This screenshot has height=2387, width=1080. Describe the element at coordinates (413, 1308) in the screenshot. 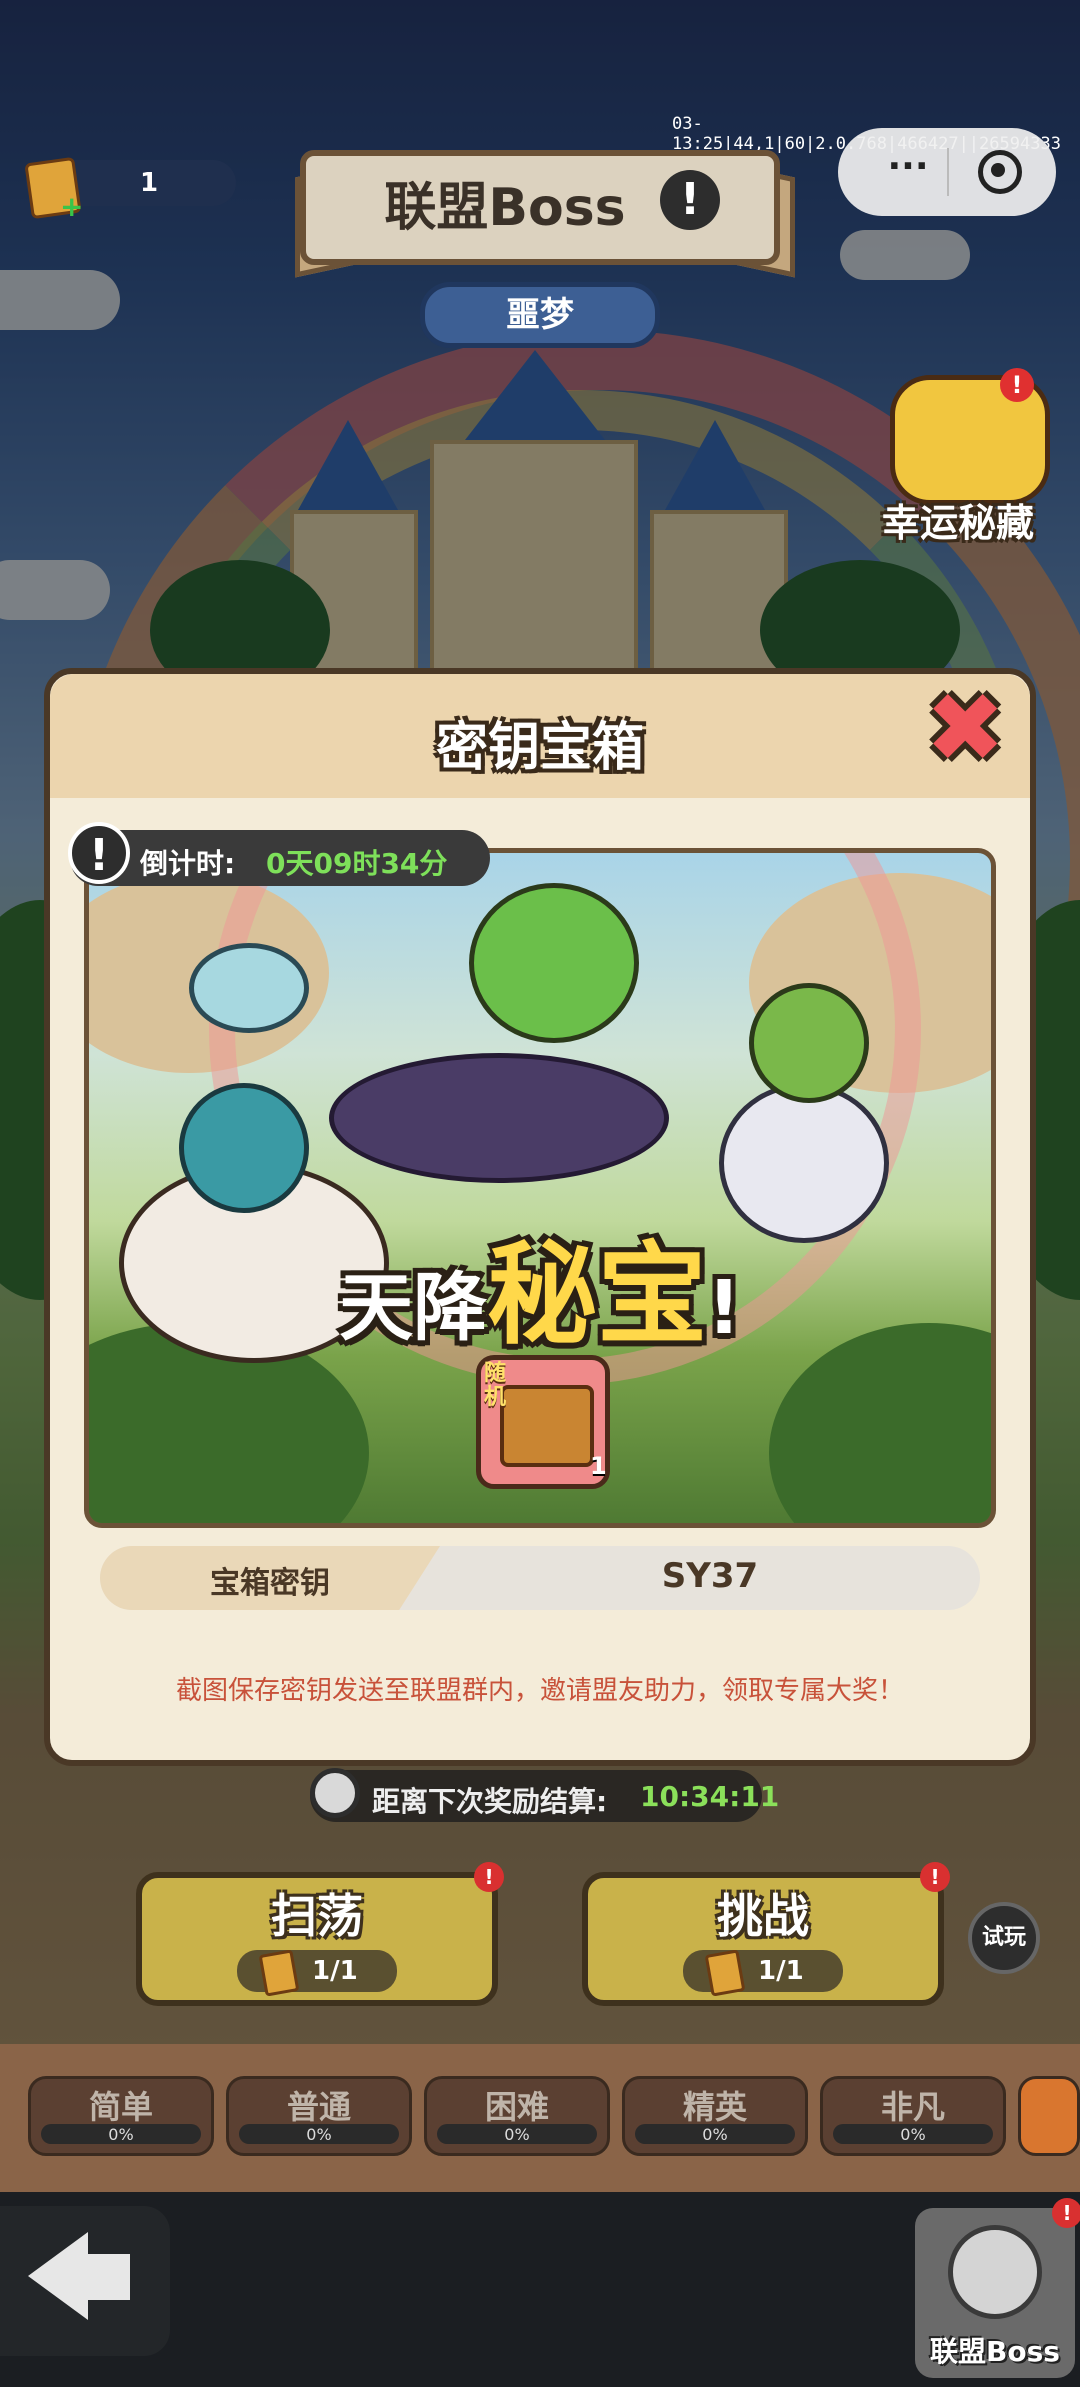

I see `headline-part: 天降` at that location.